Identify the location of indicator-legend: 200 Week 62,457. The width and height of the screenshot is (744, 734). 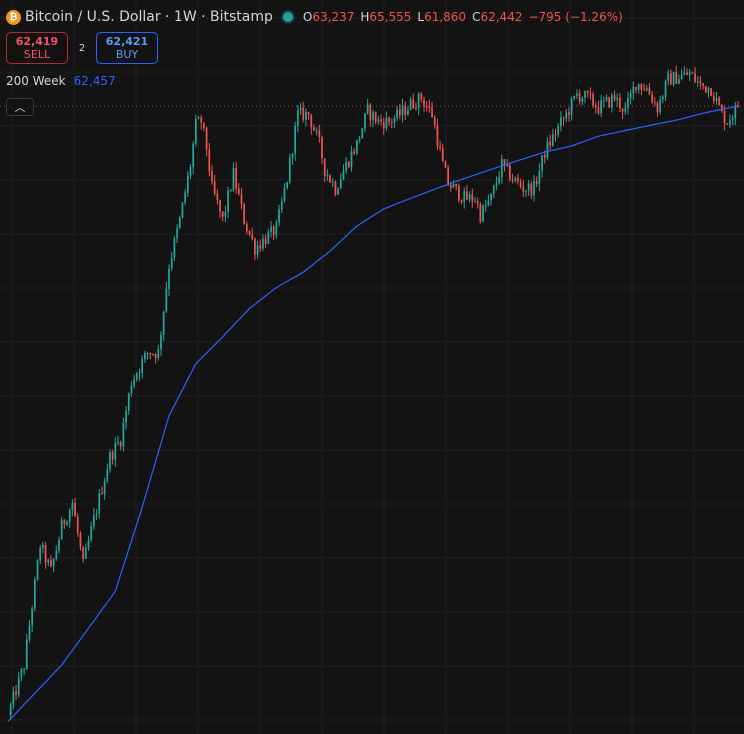
(61, 81).